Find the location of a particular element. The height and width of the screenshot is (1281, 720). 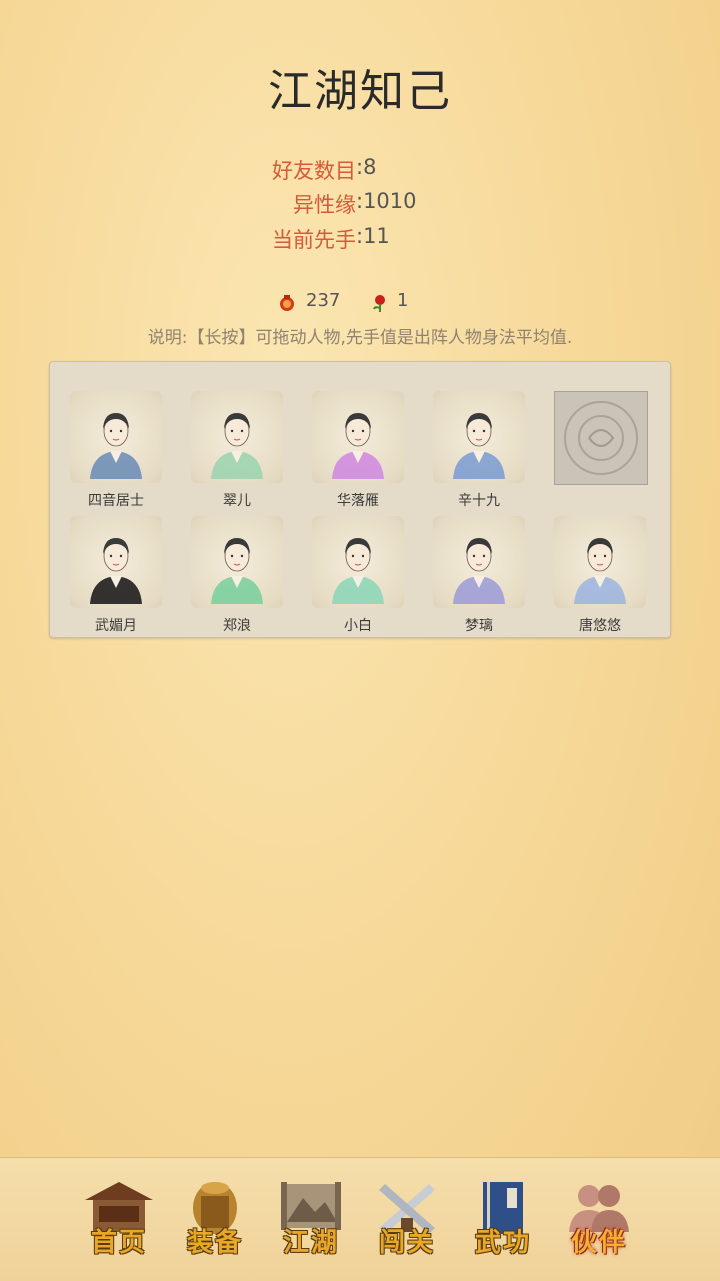

friends-count-row: 好友数目 :8 is located at coordinates (360, 170).